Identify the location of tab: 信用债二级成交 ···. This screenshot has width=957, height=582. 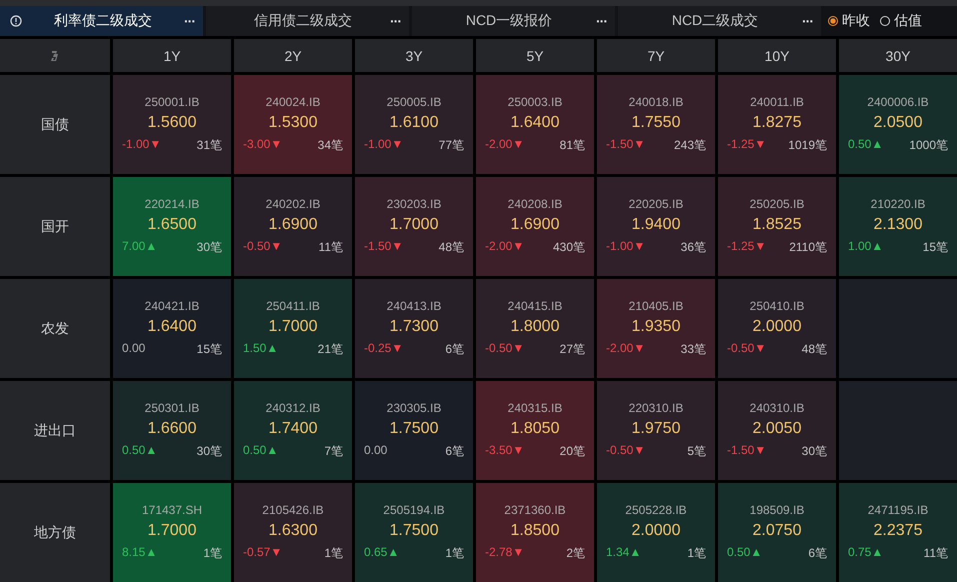
(307, 21).